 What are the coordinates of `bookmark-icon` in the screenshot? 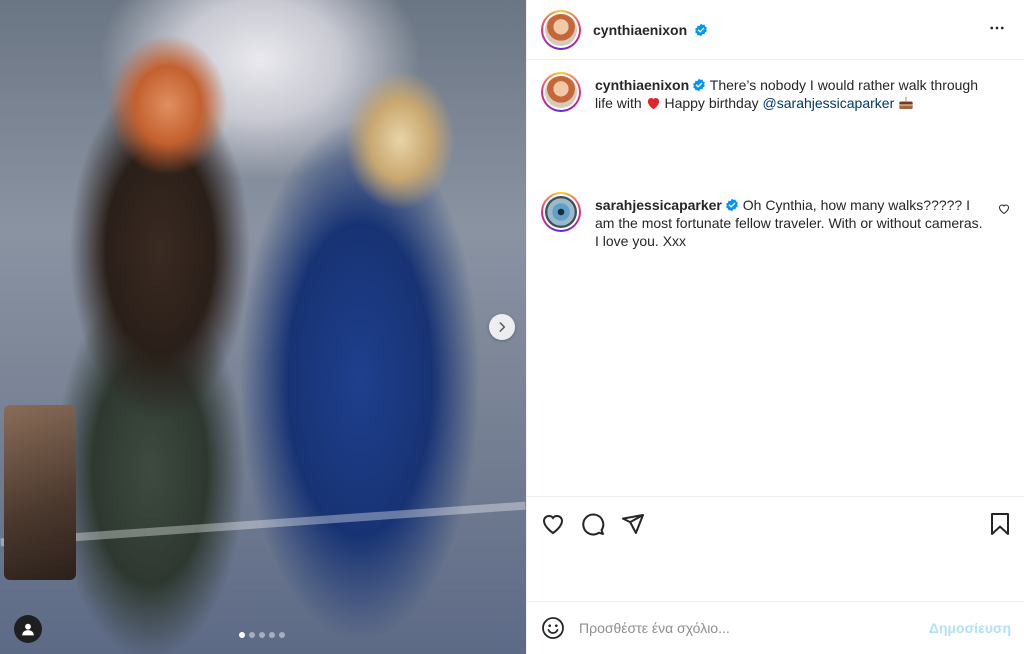 It's located at (1000, 523).